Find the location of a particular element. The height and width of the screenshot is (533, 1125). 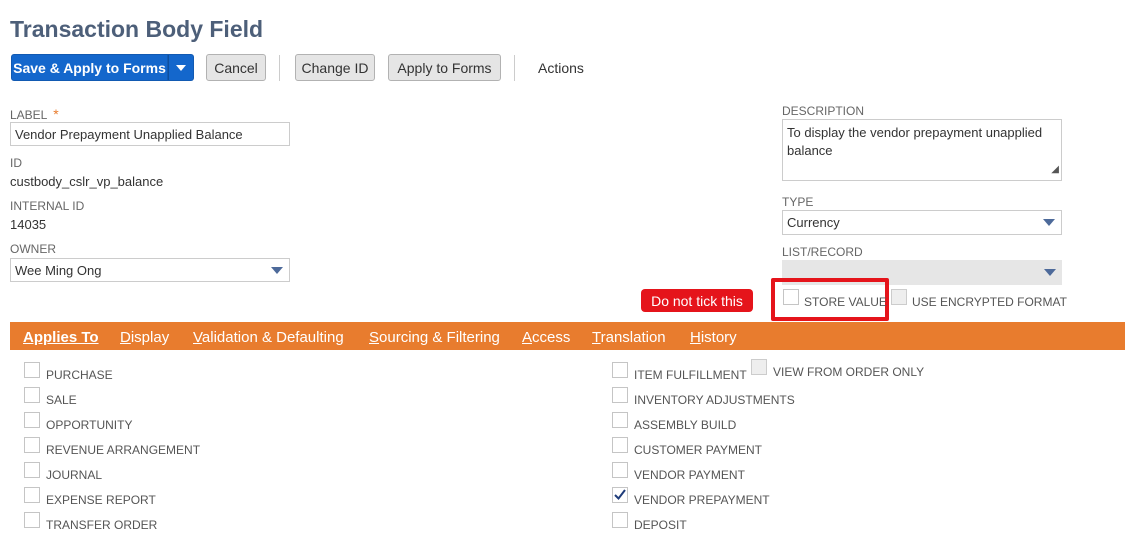

type-field-title: TYPE is located at coordinates (798, 202).